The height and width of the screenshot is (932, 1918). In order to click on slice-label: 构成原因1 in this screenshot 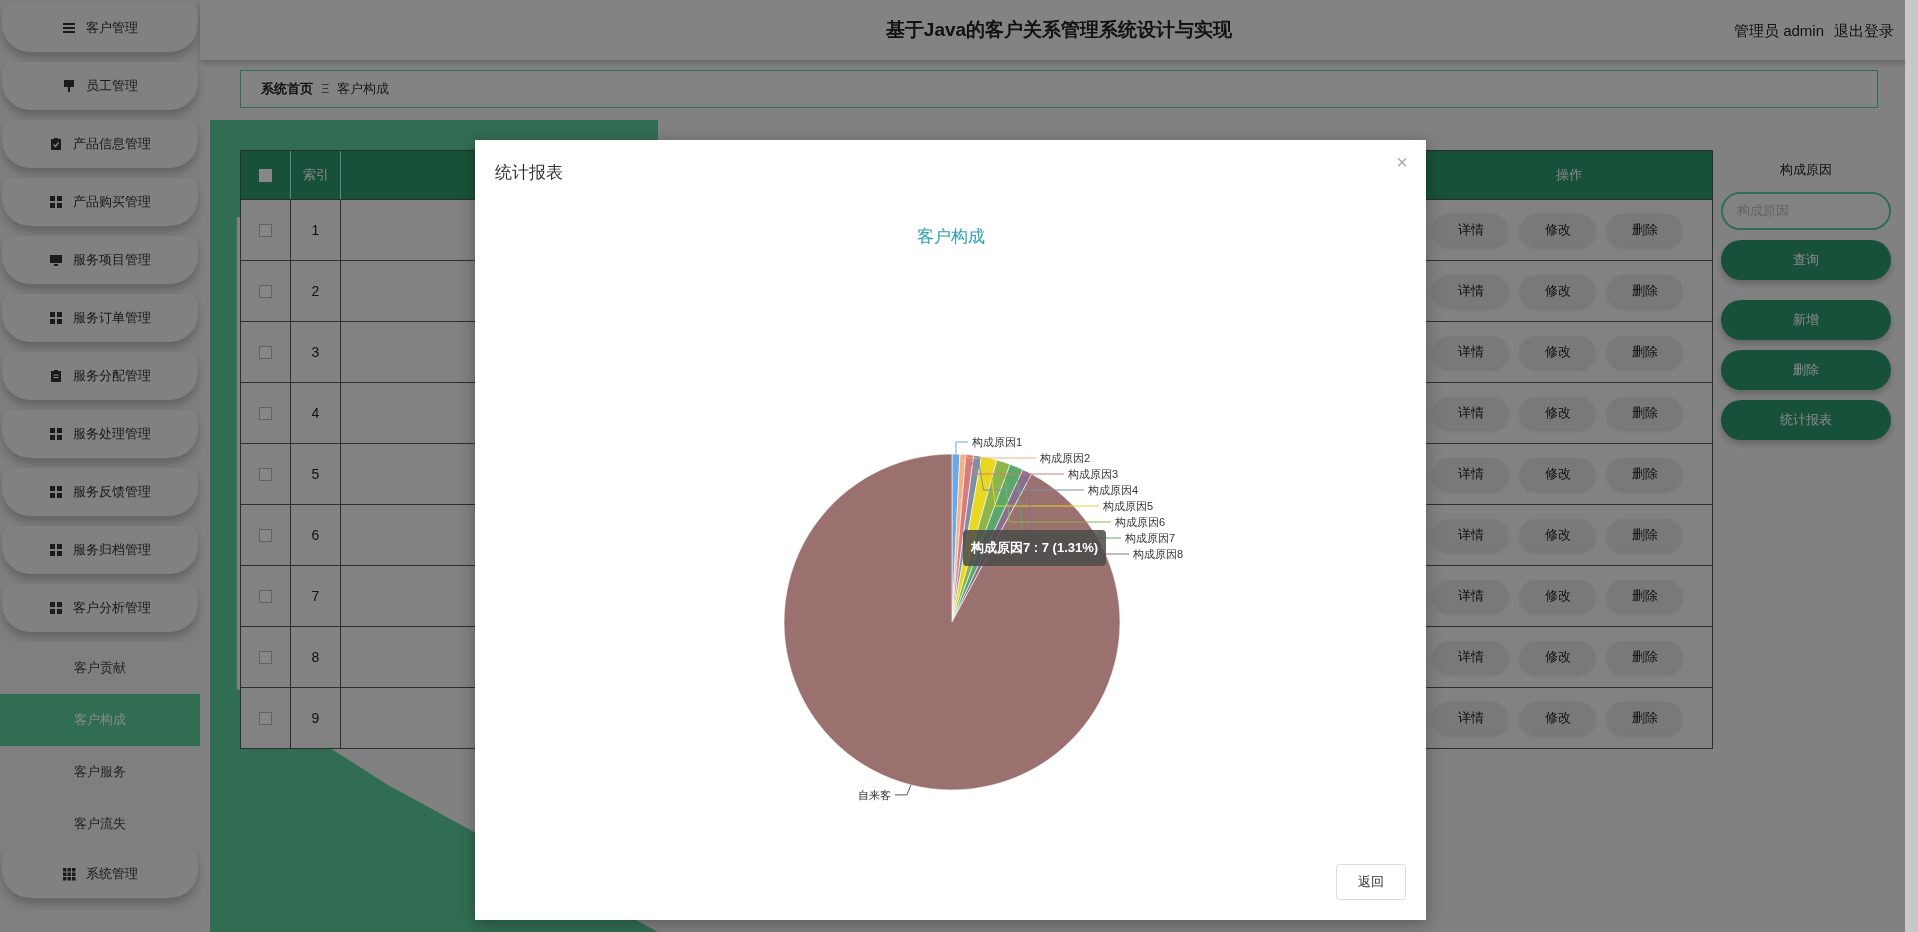, I will do `click(997, 442)`.